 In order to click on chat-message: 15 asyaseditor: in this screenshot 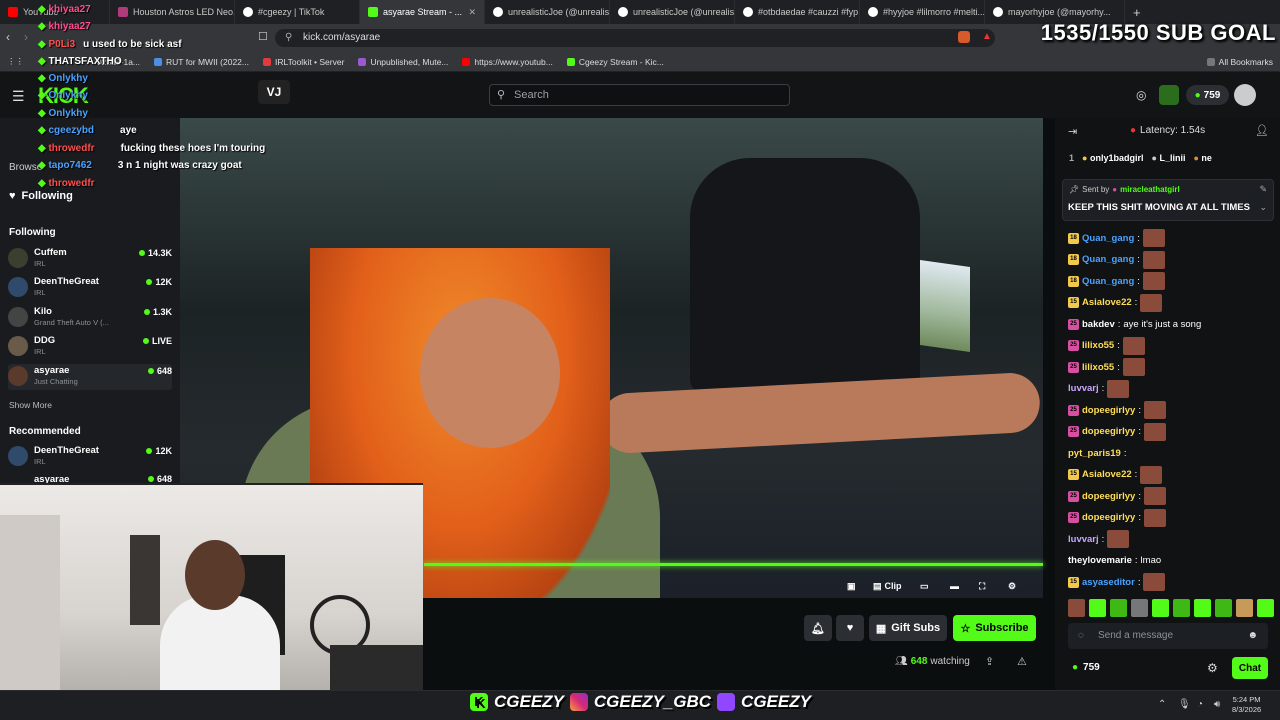, I will do `click(1117, 582)`.